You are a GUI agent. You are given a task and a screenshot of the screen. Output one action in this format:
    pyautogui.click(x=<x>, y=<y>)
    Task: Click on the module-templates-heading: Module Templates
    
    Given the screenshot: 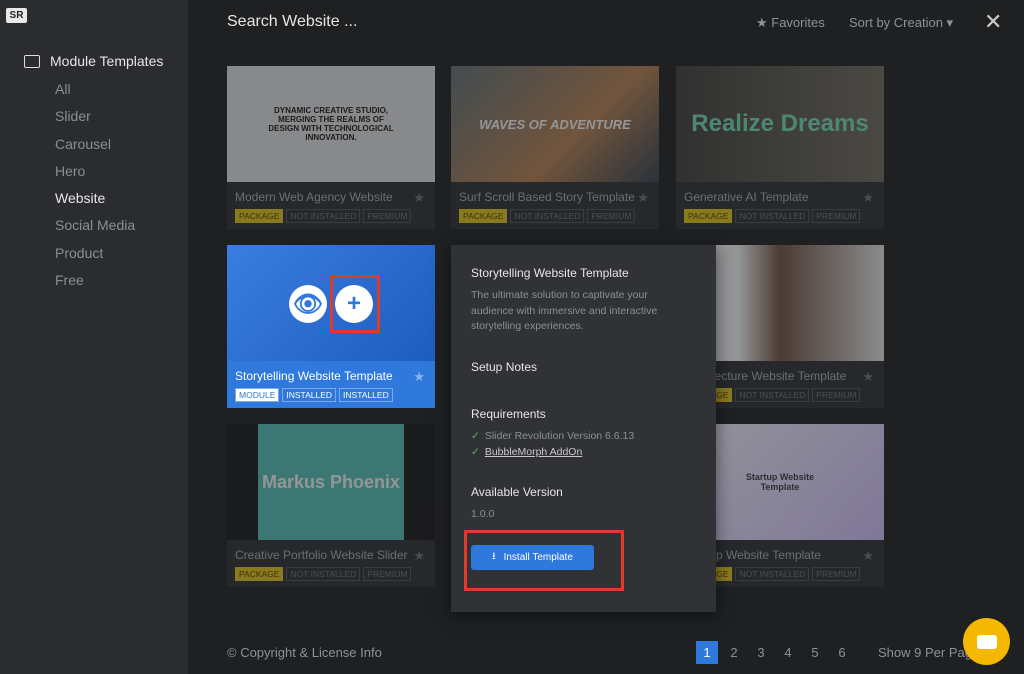 What is the action you would take?
    pyautogui.click(x=93, y=61)
    